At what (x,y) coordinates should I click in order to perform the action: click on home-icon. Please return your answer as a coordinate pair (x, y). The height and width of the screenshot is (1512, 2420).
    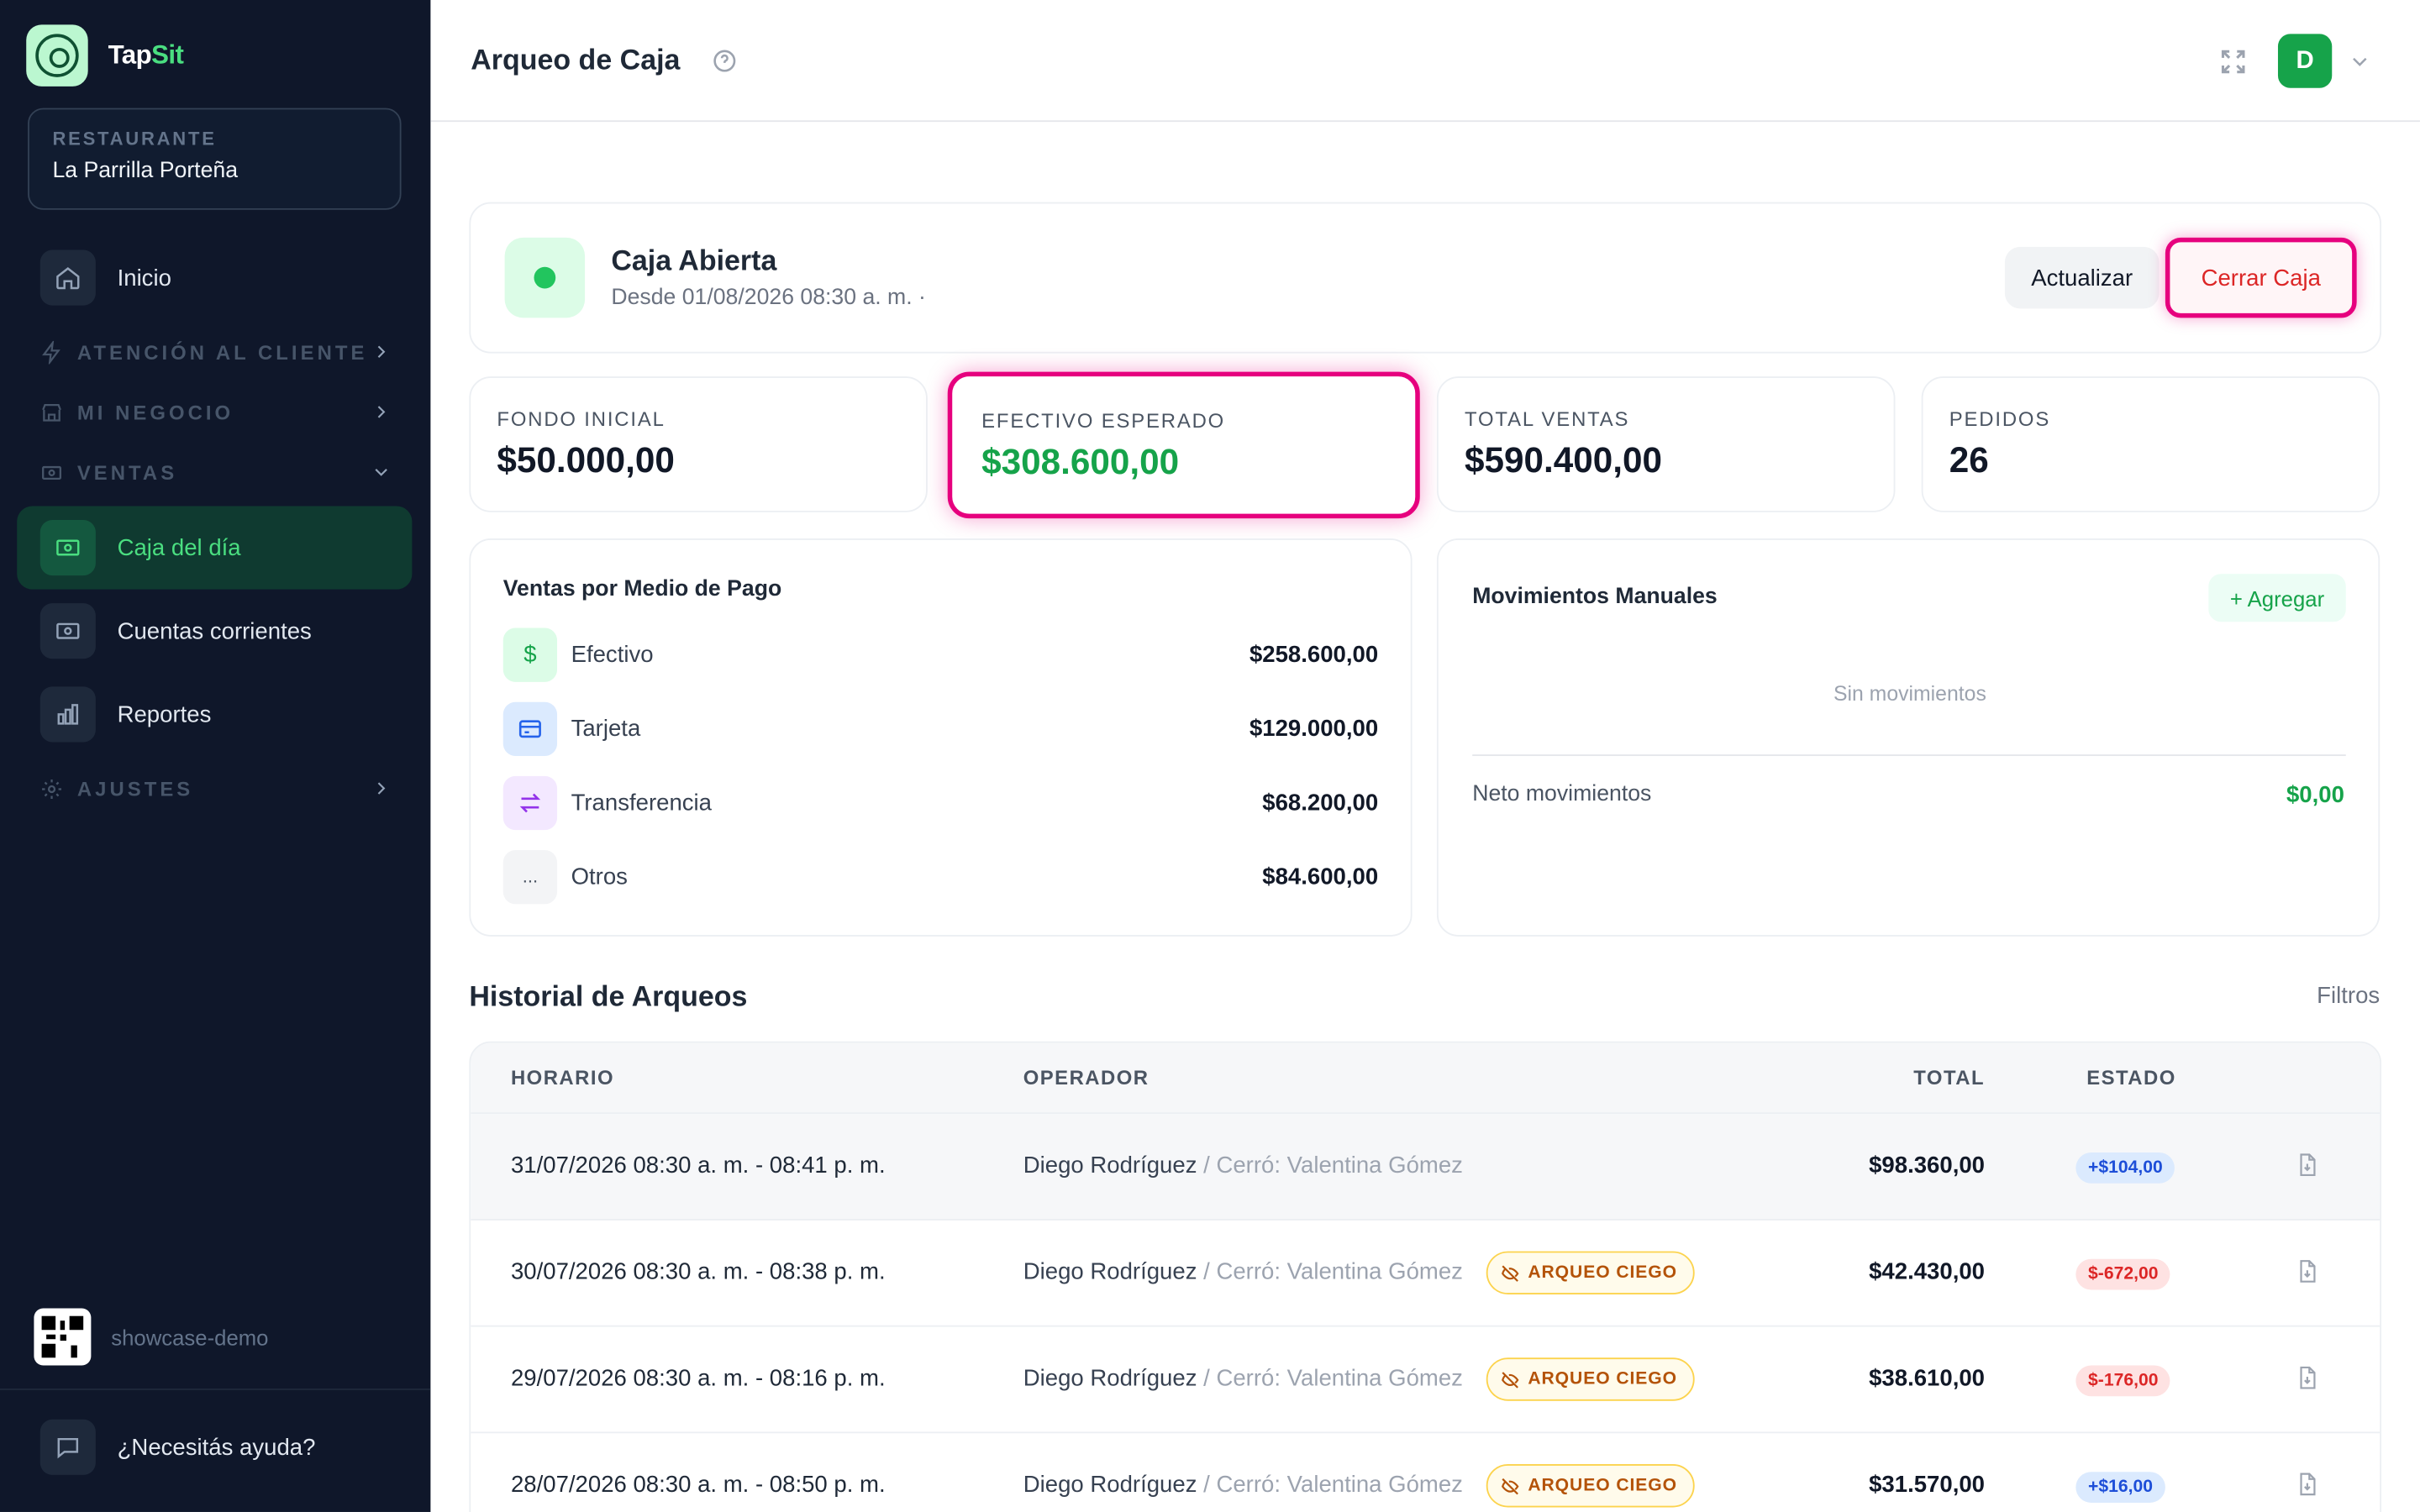
    Looking at the image, I should click on (67, 277).